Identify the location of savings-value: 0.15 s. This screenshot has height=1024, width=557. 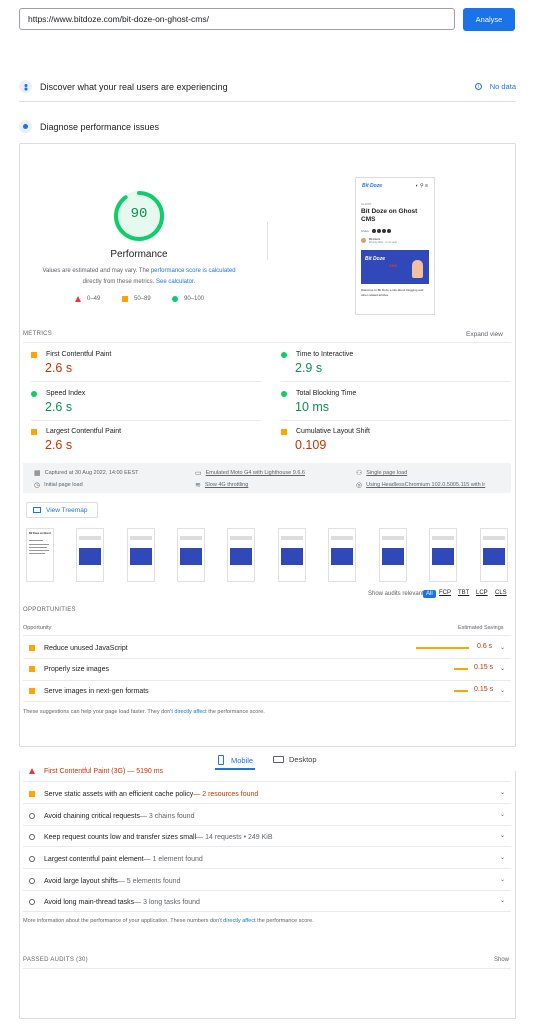
(484, 689).